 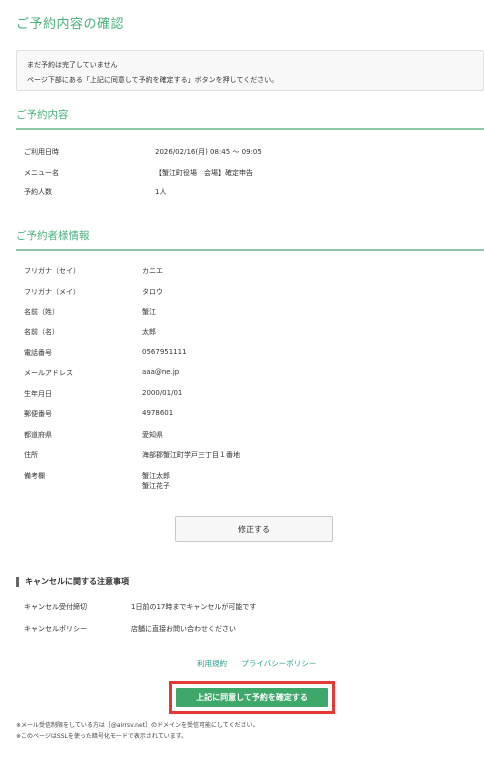 I want to click on row-value: 2026/02/16(月) 08:45 ～ 09:05, so click(x=208, y=152).